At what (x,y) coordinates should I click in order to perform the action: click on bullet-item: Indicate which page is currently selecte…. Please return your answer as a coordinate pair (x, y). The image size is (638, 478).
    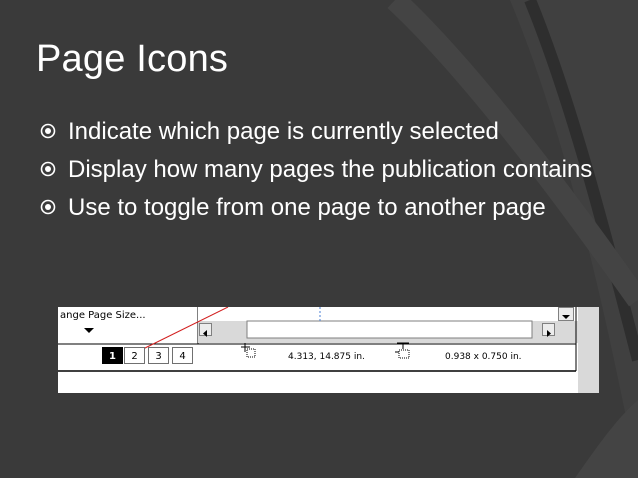
    Looking at the image, I should click on (320, 131).